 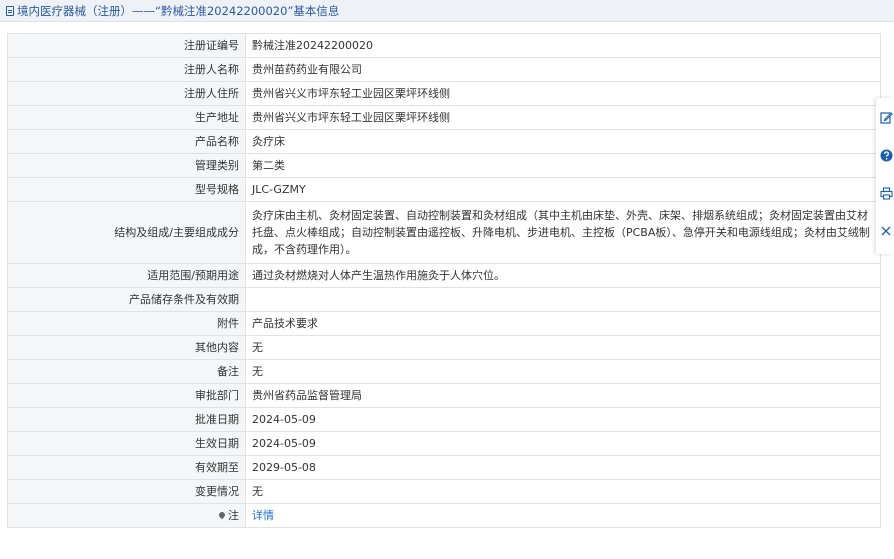 I want to click on edit-button, so click(x=886, y=117).